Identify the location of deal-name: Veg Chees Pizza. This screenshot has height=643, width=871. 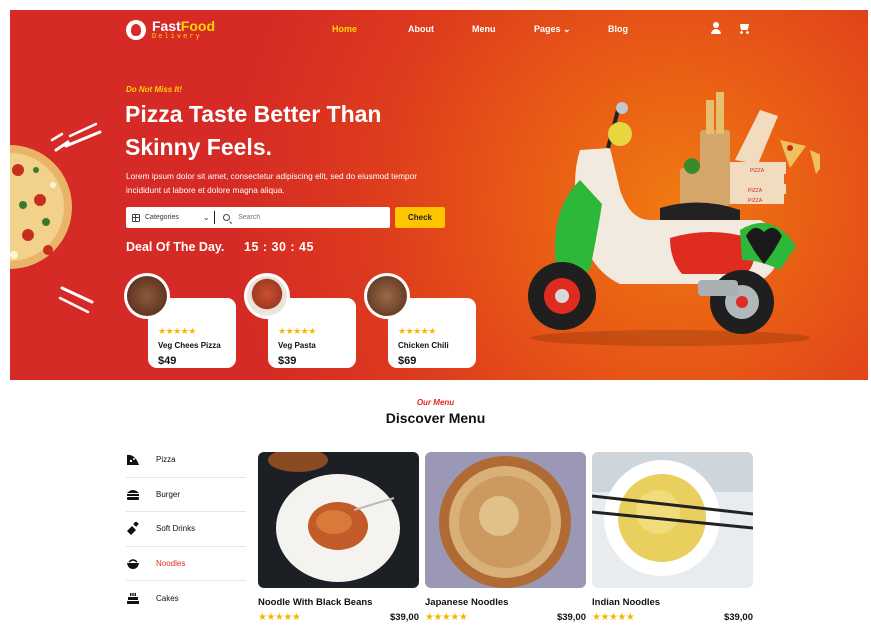
(189, 345).